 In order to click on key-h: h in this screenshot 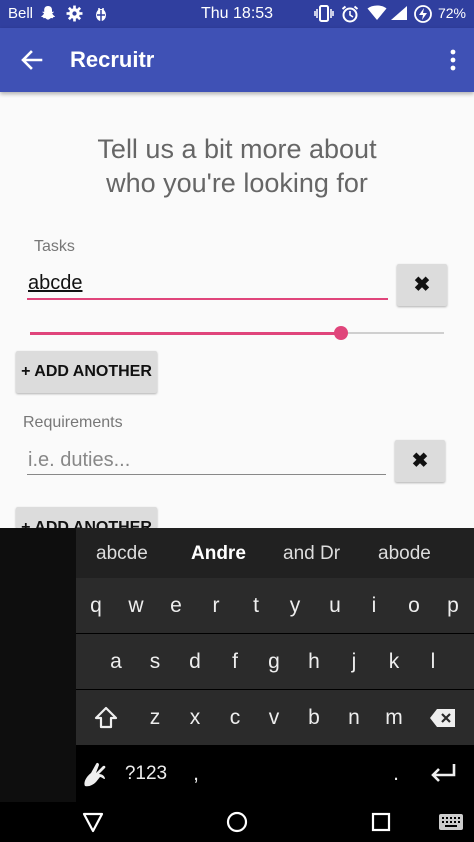, I will do `click(314, 661)`.